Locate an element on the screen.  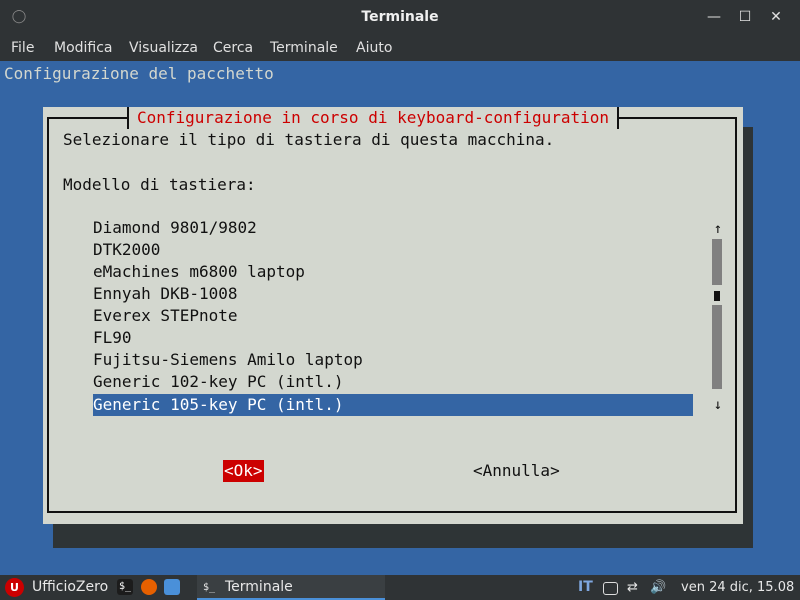
keyboard-model-label: Modello di tastiera: is located at coordinates (159, 184).